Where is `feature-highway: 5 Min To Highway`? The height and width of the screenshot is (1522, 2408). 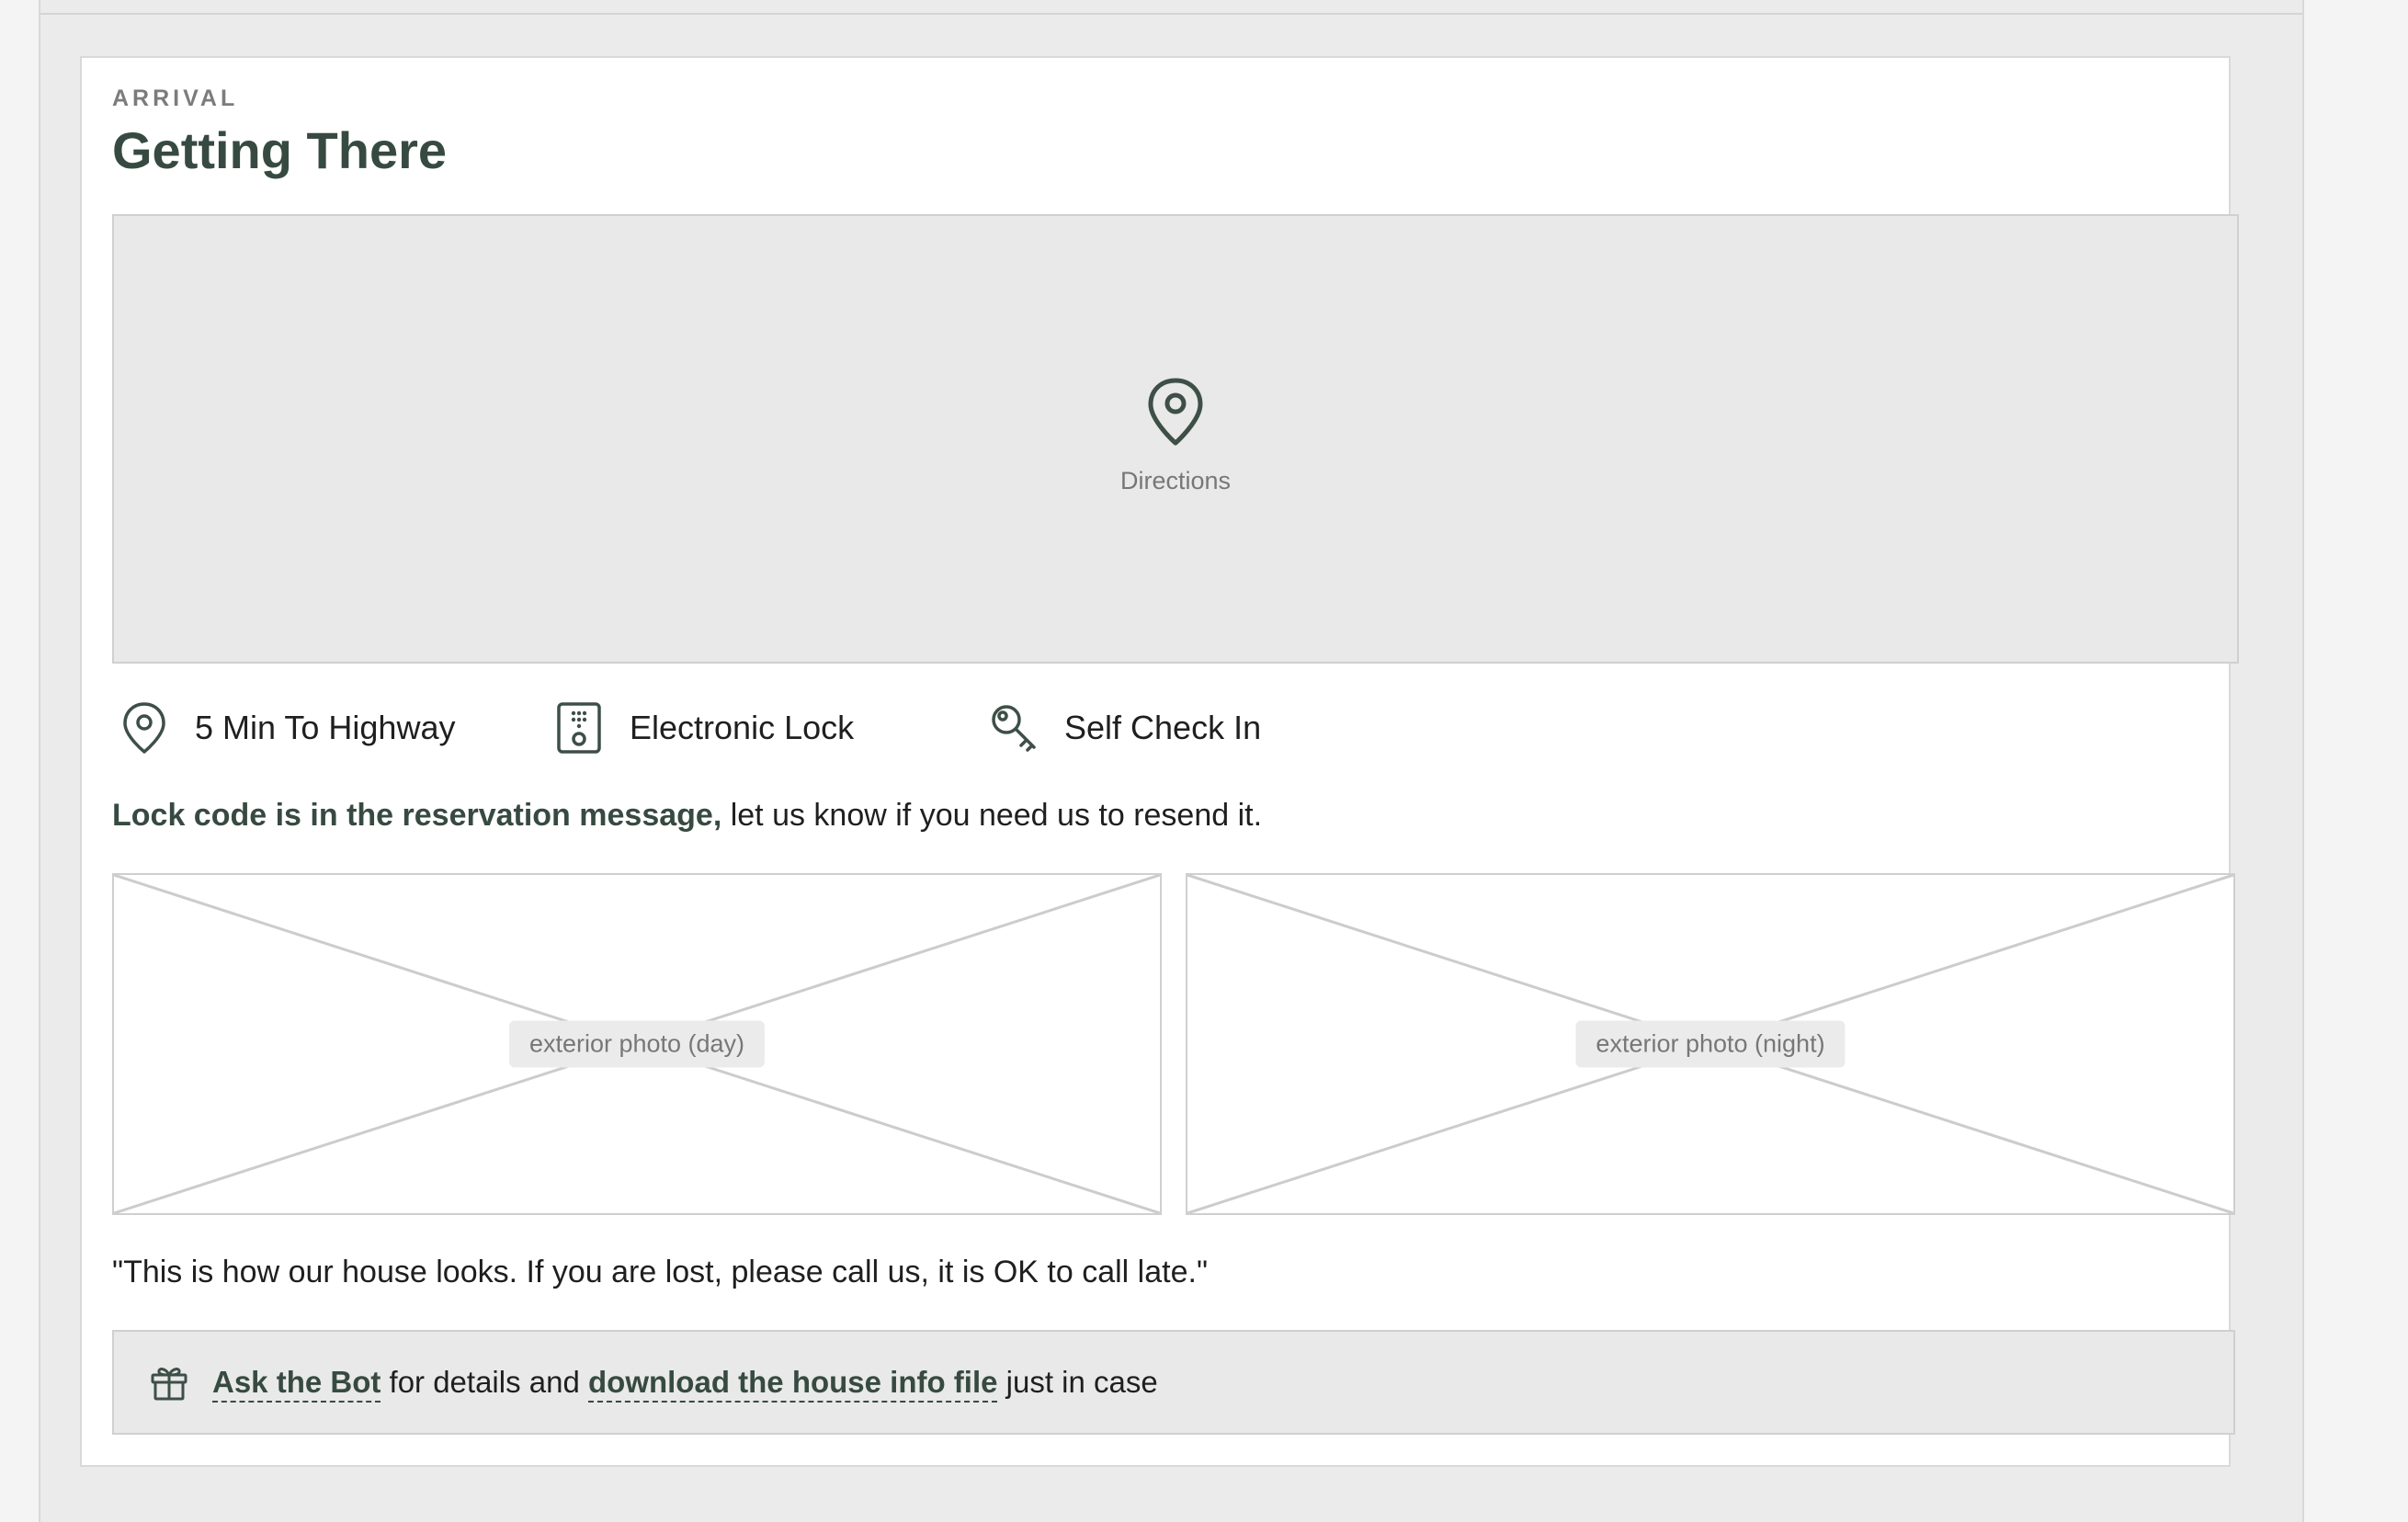
feature-highway: 5 Min To Highway is located at coordinates (336, 728).